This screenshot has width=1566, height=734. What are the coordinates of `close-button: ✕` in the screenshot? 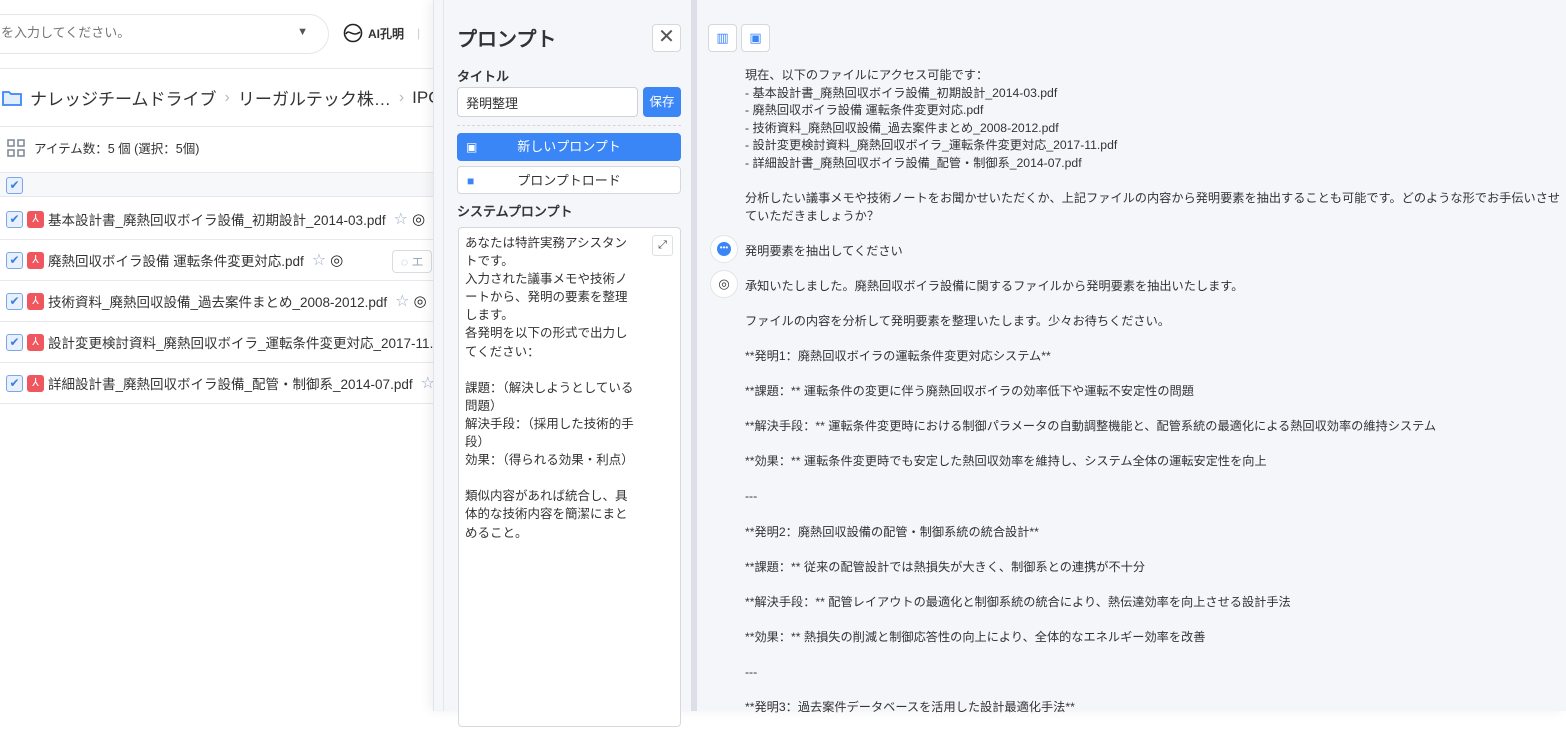 It's located at (666, 38).